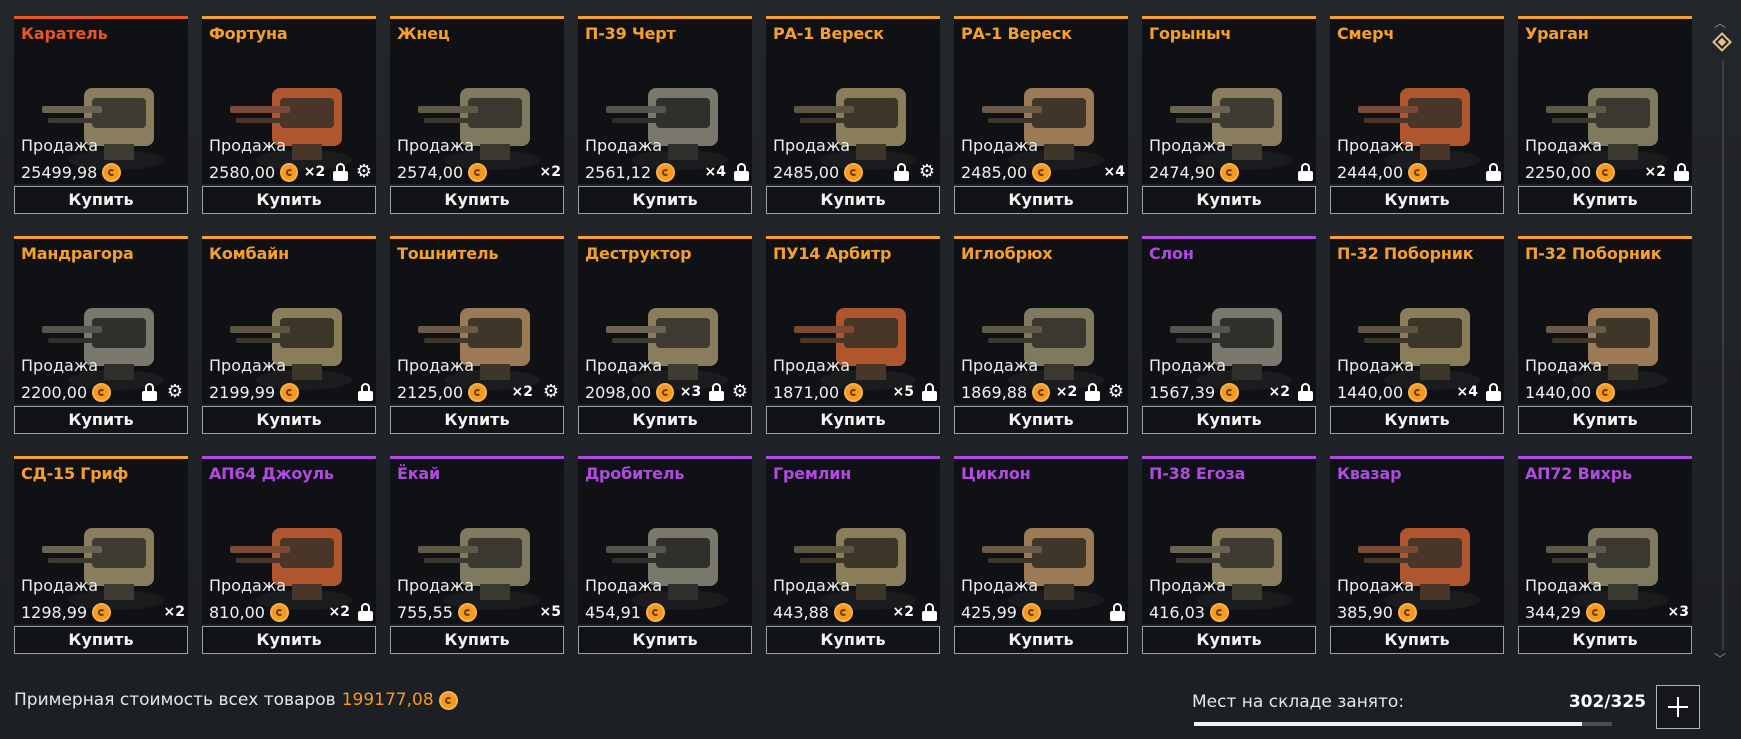  What do you see at coordinates (1229, 100) in the screenshot?
I see `item-card-body: Горыныч Продажа 2474,90` at bounding box center [1229, 100].